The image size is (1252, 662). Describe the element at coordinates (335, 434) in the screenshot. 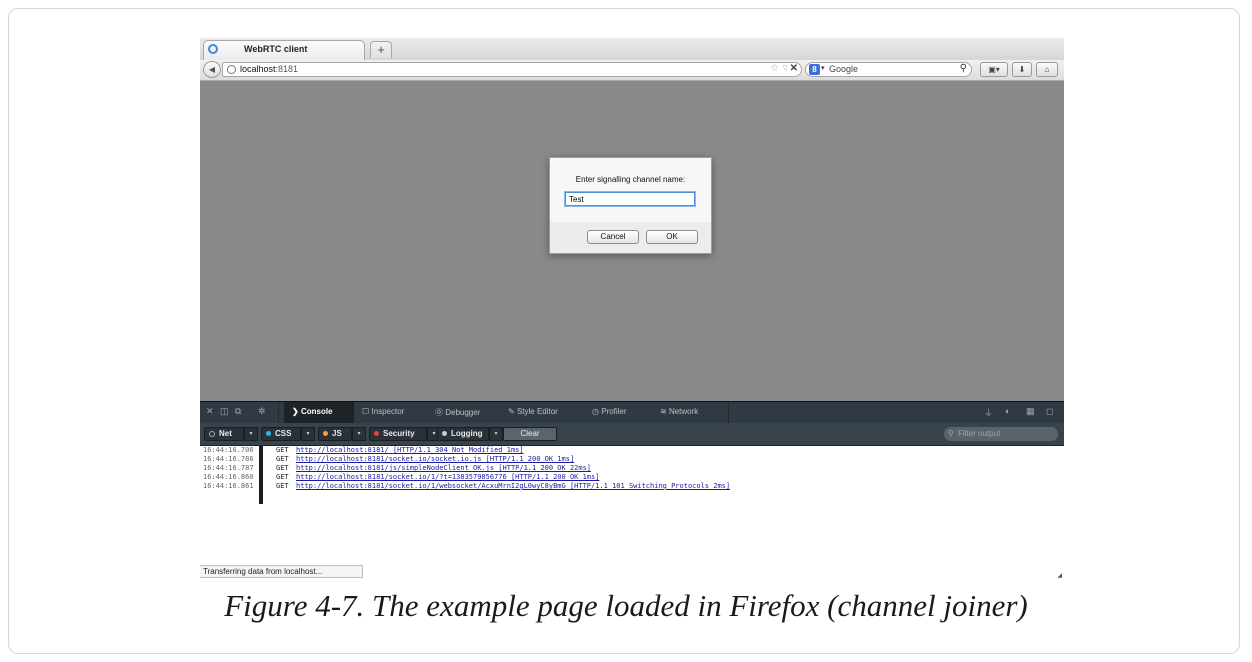

I see `filter-js-button: JS` at that location.